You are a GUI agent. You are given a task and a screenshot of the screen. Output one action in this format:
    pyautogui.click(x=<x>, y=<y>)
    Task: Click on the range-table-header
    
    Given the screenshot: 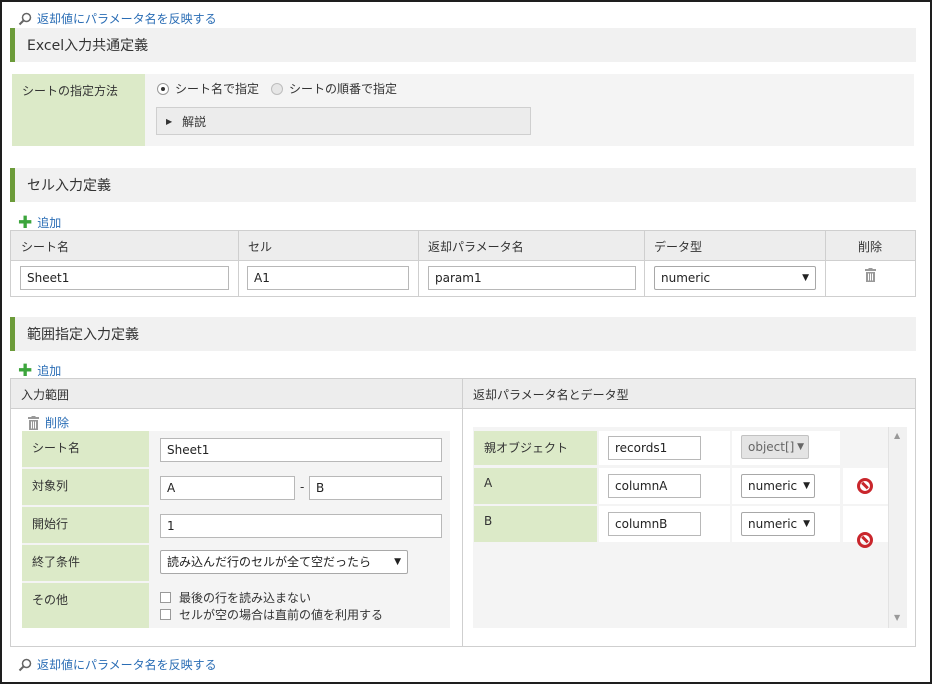 What is the action you would take?
    pyautogui.click(x=463, y=394)
    